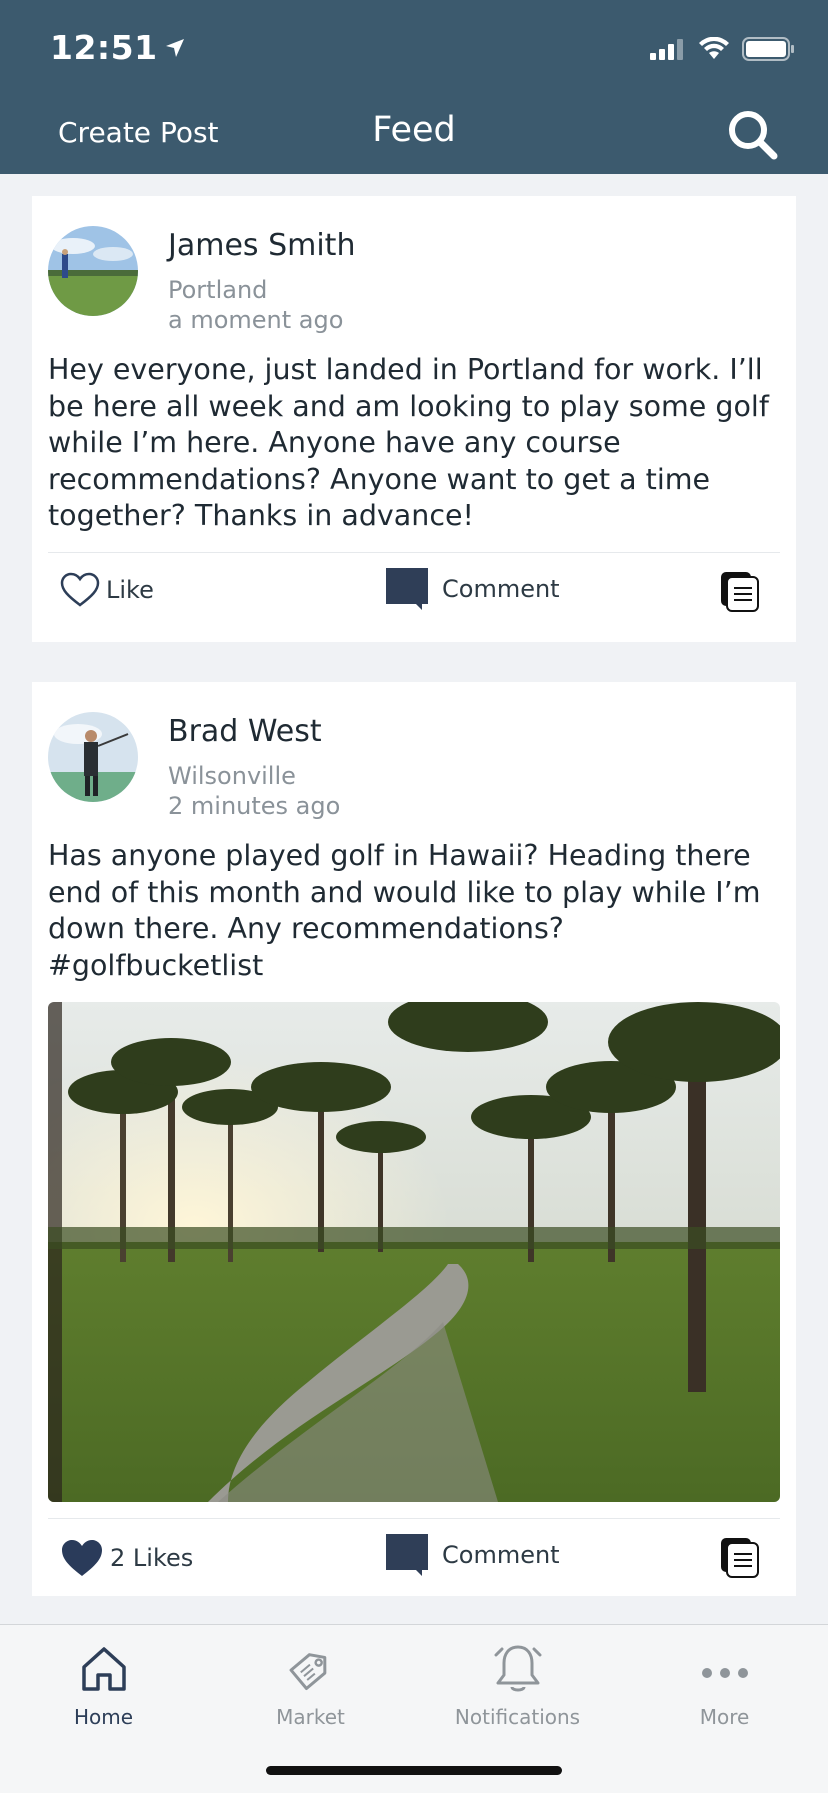 The image size is (828, 1793). I want to click on post-author: James Smith, so click(261, 245).